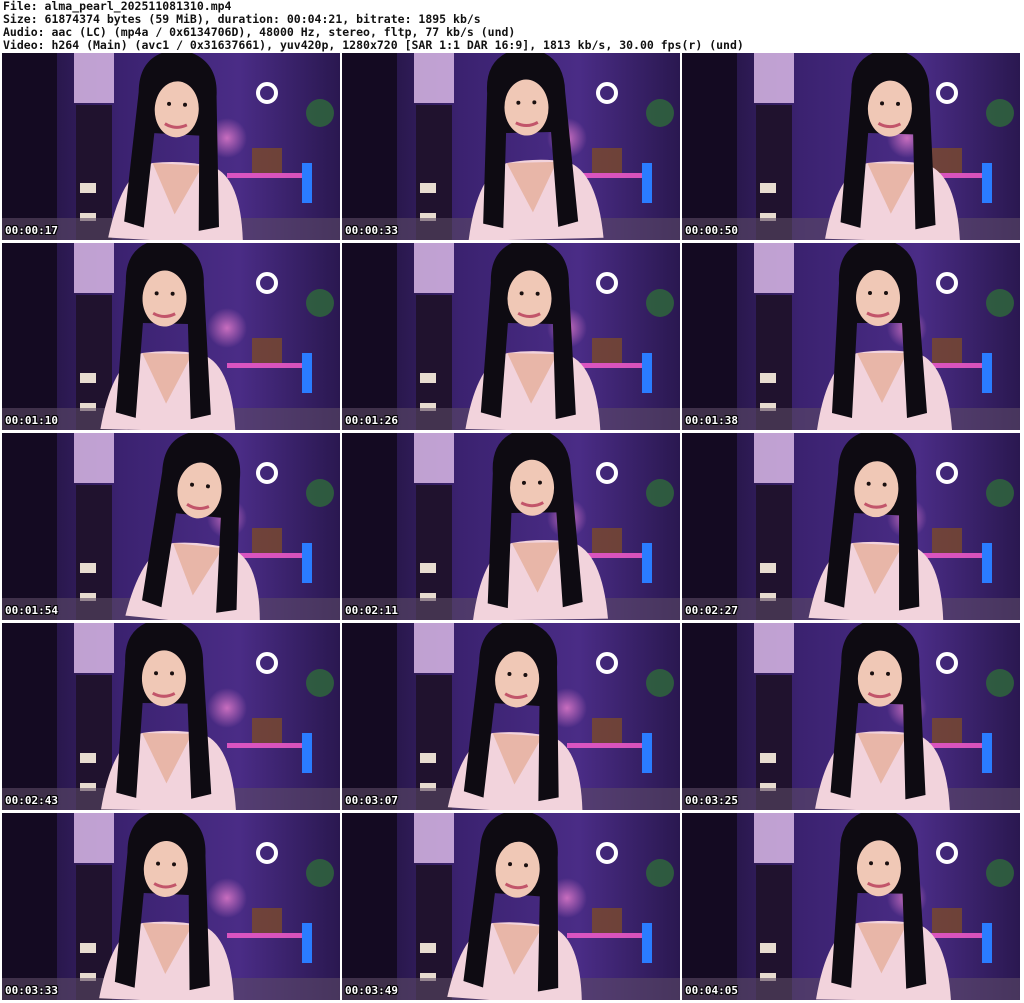 This screenshot has height=1003, width=1024. Describe the element at coordinates (371, 800) in the screenshot. I see `thumbnail-timestamp: 00:03:07` at that location.